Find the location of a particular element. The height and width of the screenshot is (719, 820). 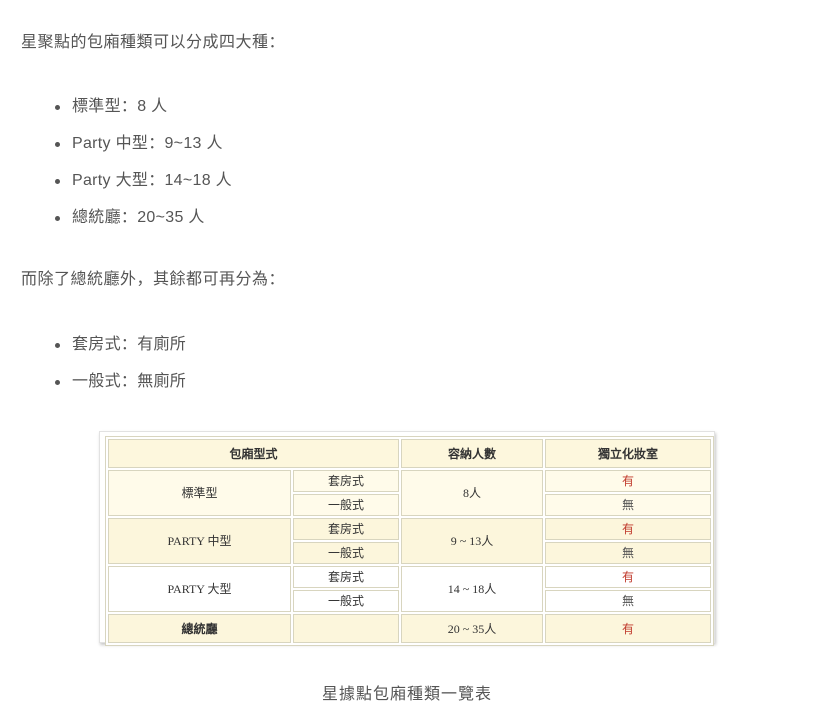

sub-type-cell is located at coordinates (346, 628).